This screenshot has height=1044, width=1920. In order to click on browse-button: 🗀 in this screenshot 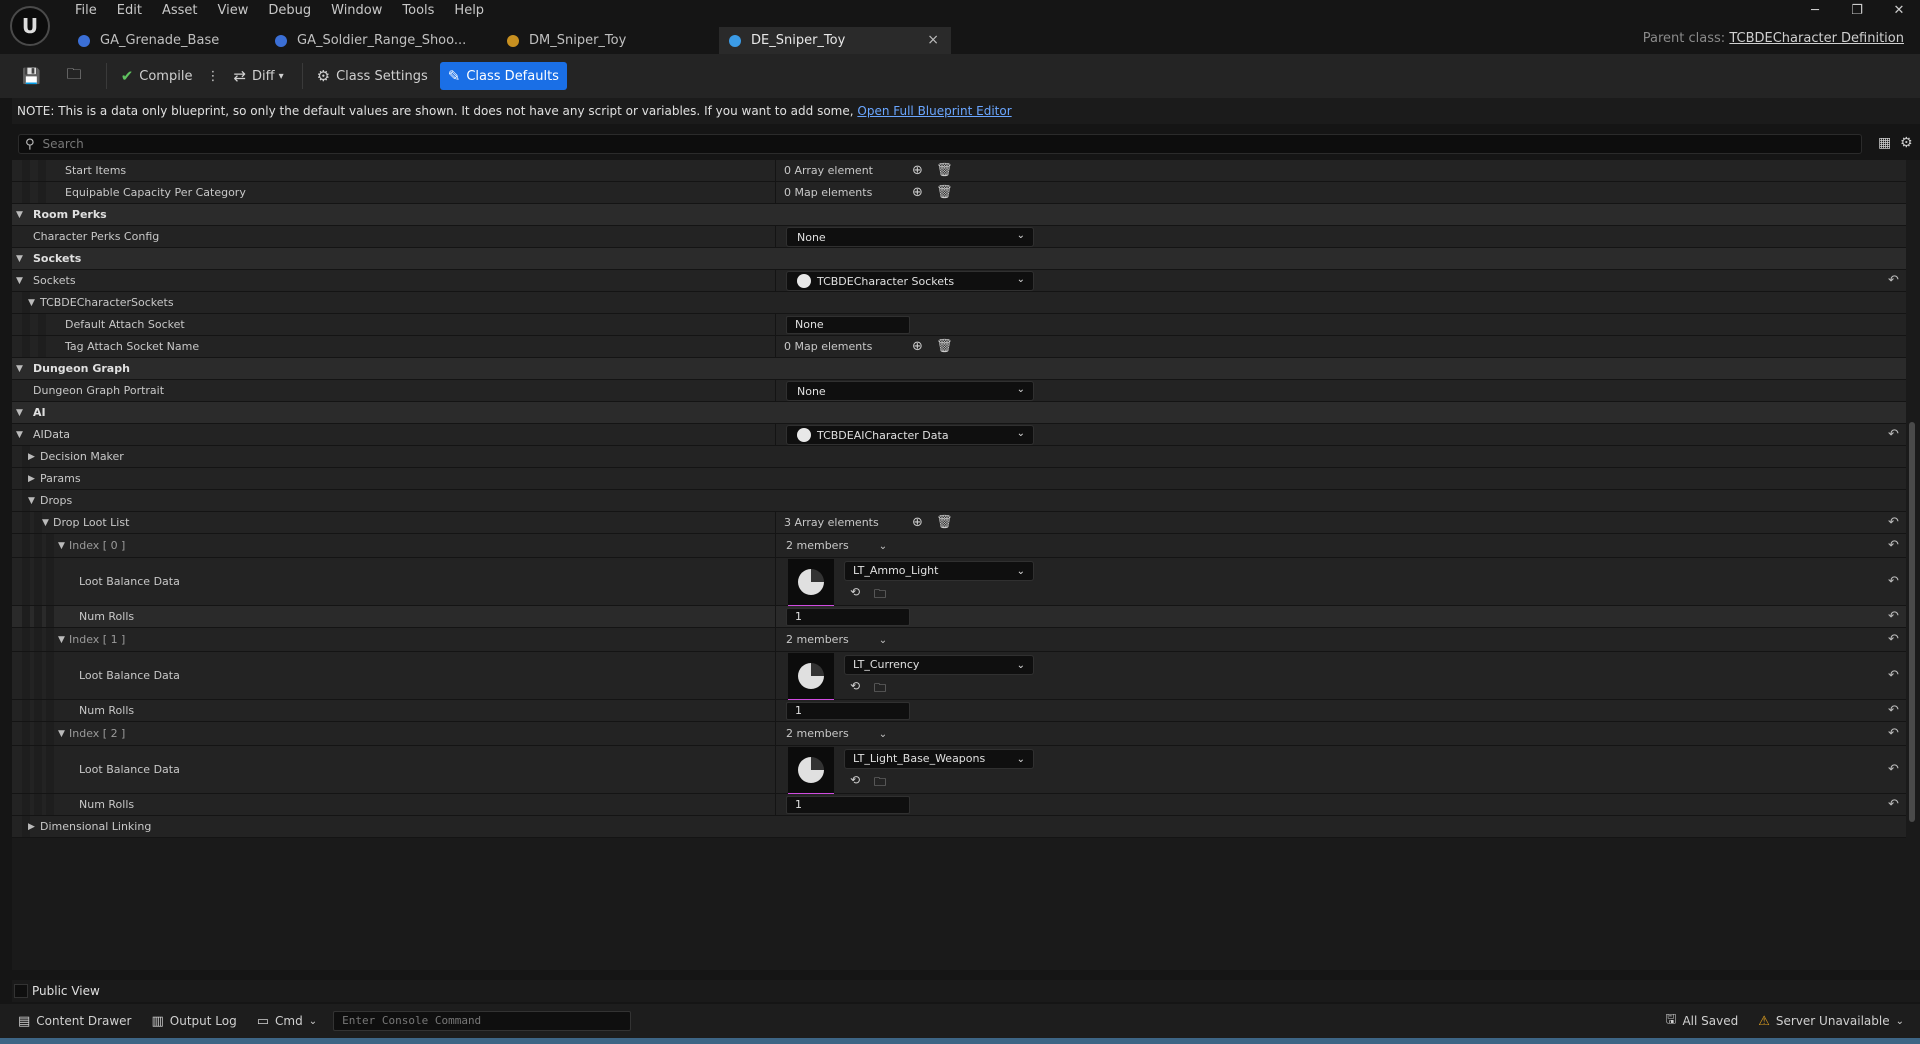, I will do `click(77, 76)`.